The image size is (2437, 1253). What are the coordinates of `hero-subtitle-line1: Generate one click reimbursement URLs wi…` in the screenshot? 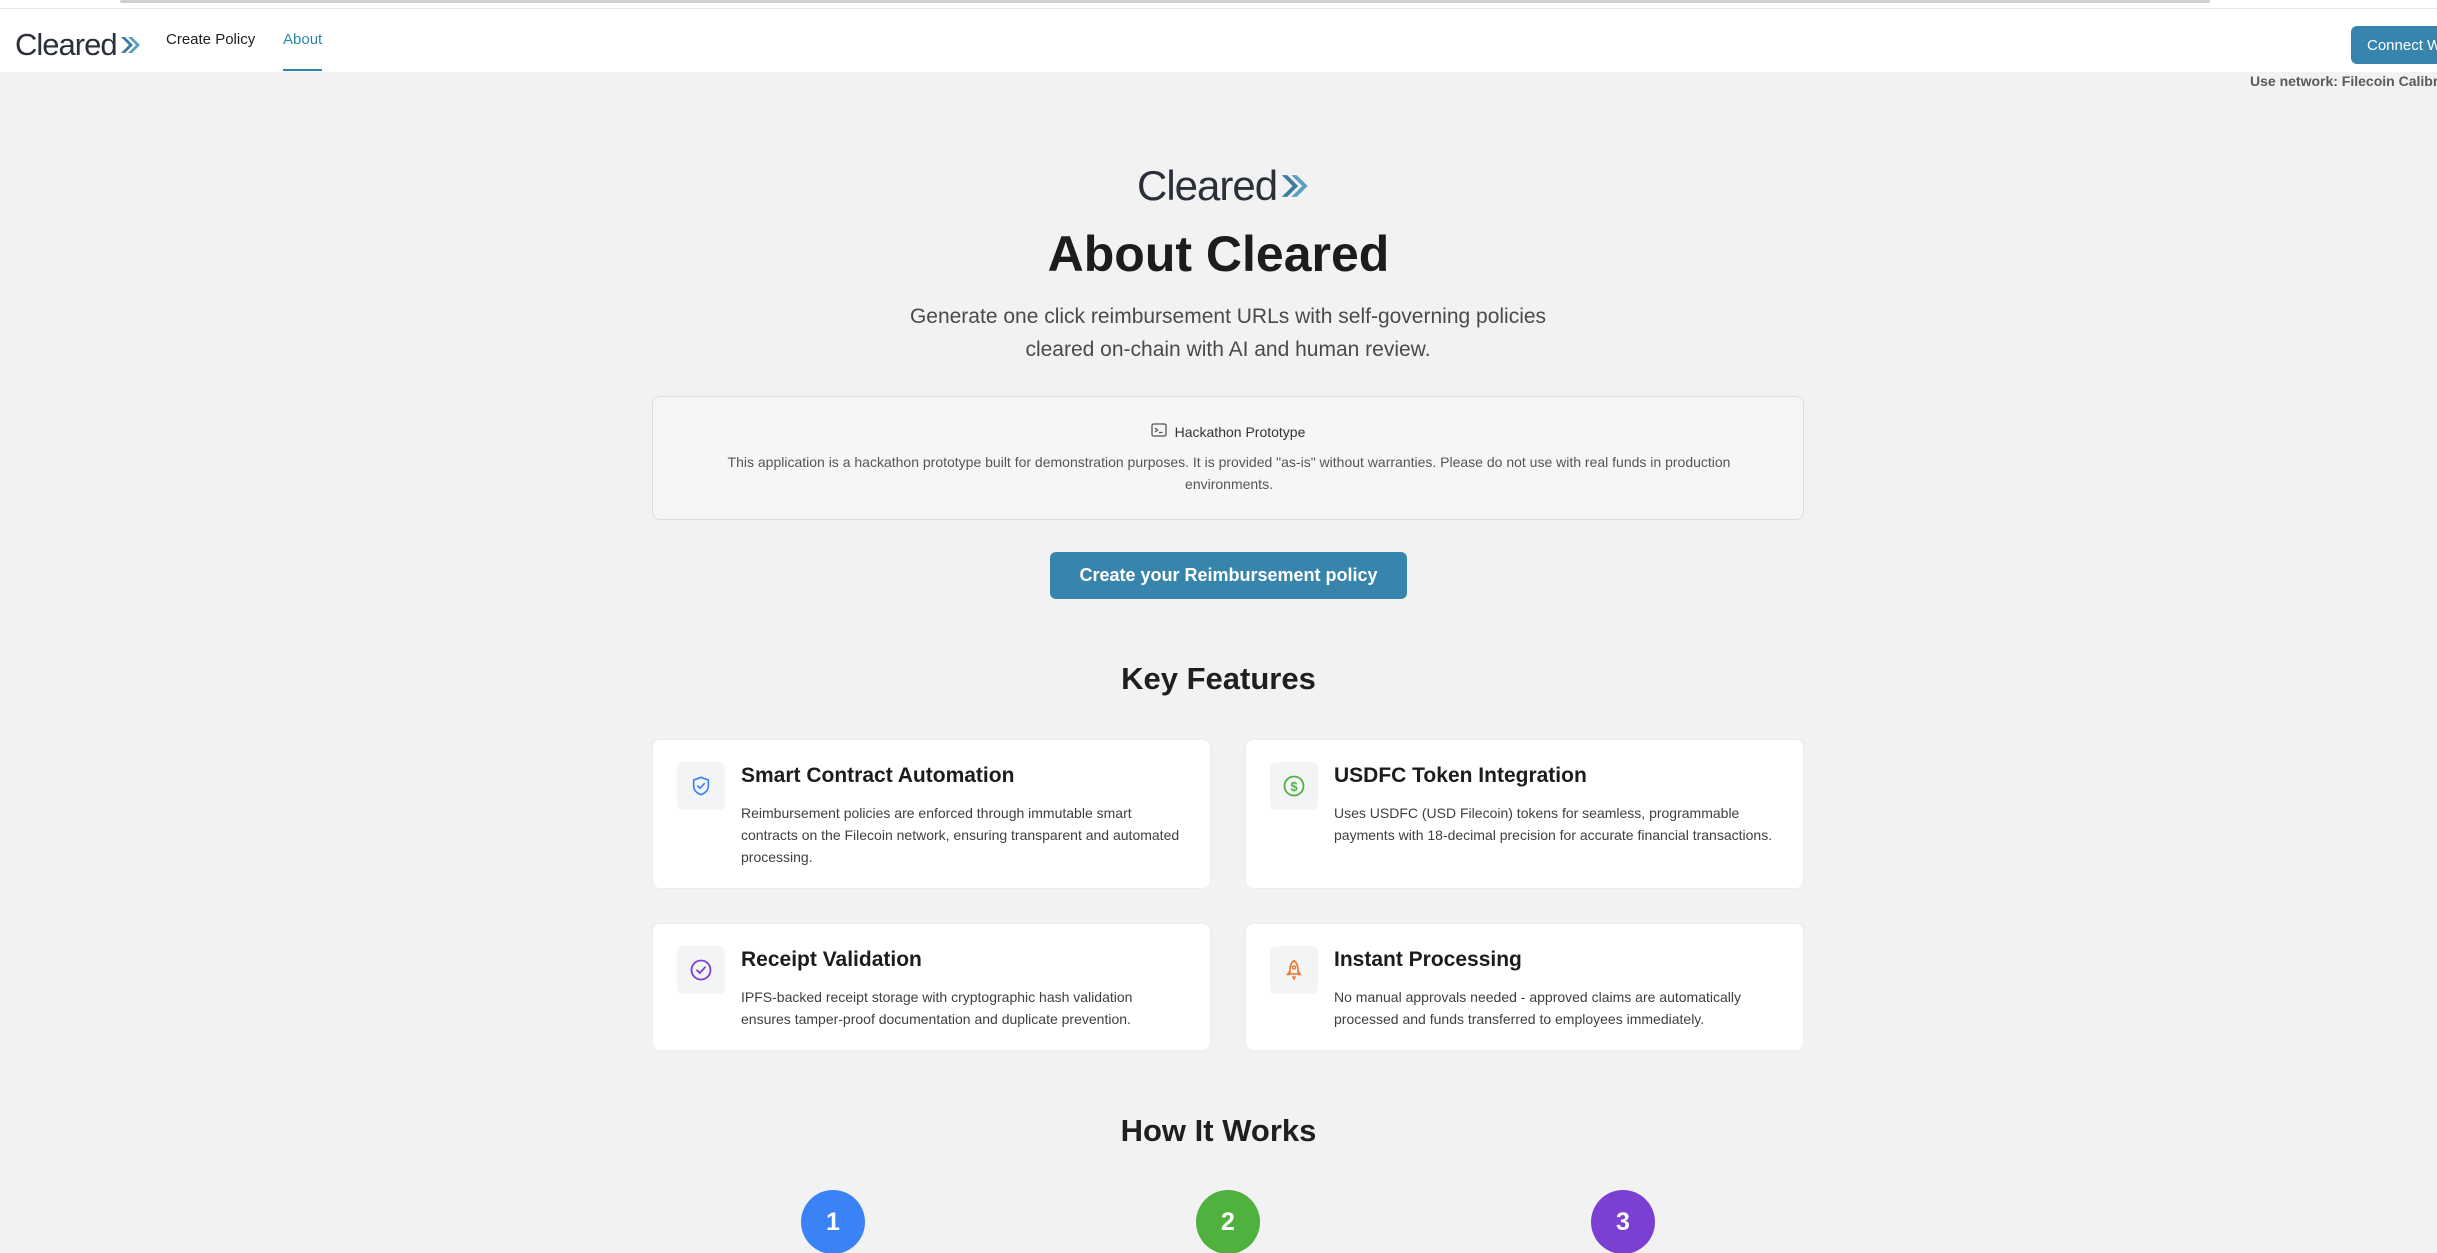 It's located at (1228, 316).